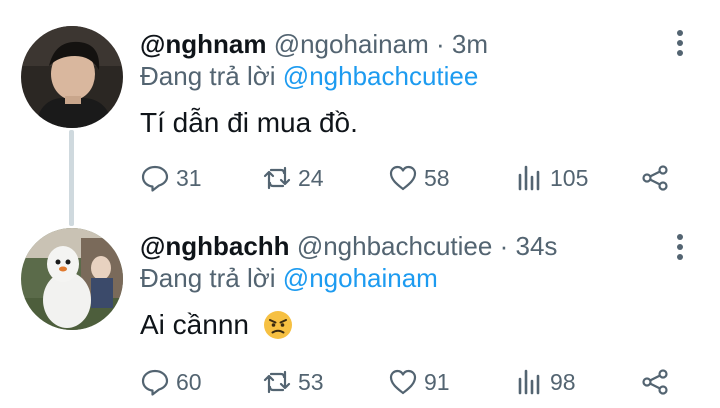  Describe the element at coordinates (189, 177) in the screenshot. I see `reply-count: 31` at that location.